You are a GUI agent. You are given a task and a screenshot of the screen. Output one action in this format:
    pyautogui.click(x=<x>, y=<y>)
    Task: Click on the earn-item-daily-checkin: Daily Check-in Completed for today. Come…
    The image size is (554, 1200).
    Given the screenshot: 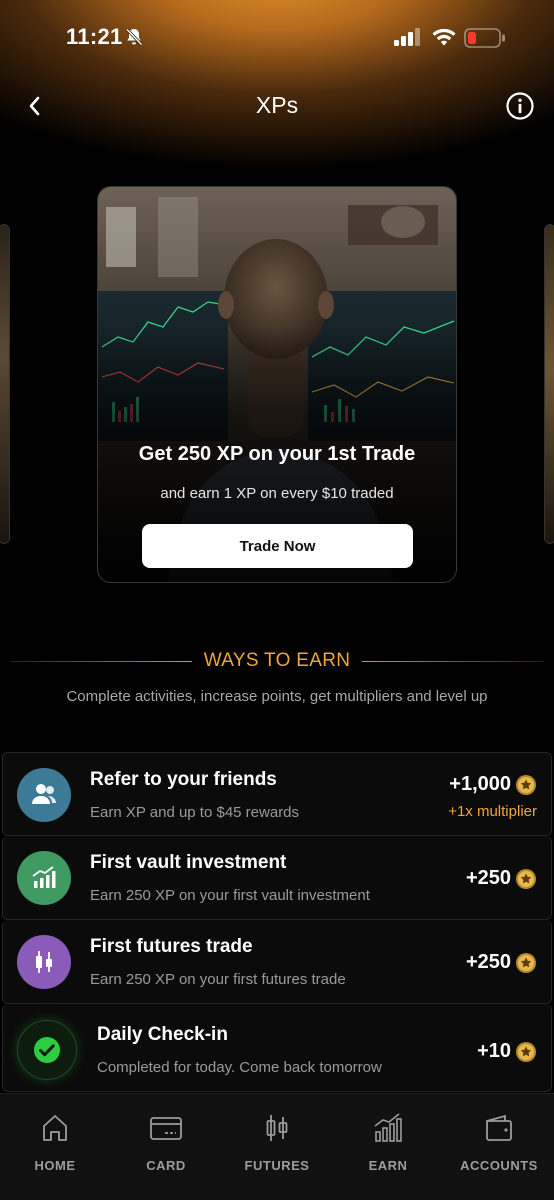 What is the action you would take?
    pyautogui.click(x=277, y=1048)
    